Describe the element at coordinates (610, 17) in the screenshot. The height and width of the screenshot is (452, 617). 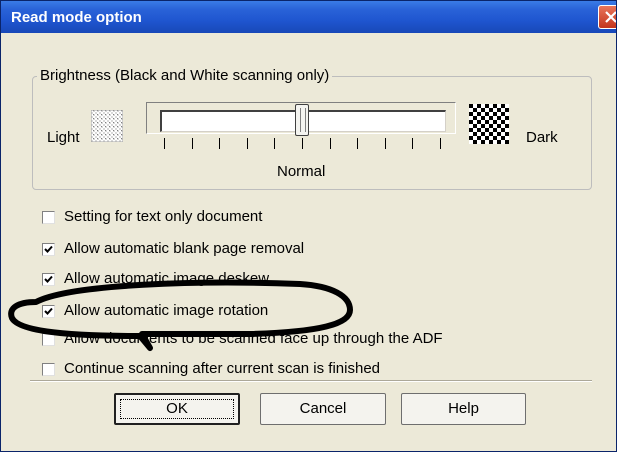
I see `close-icon` at that location.